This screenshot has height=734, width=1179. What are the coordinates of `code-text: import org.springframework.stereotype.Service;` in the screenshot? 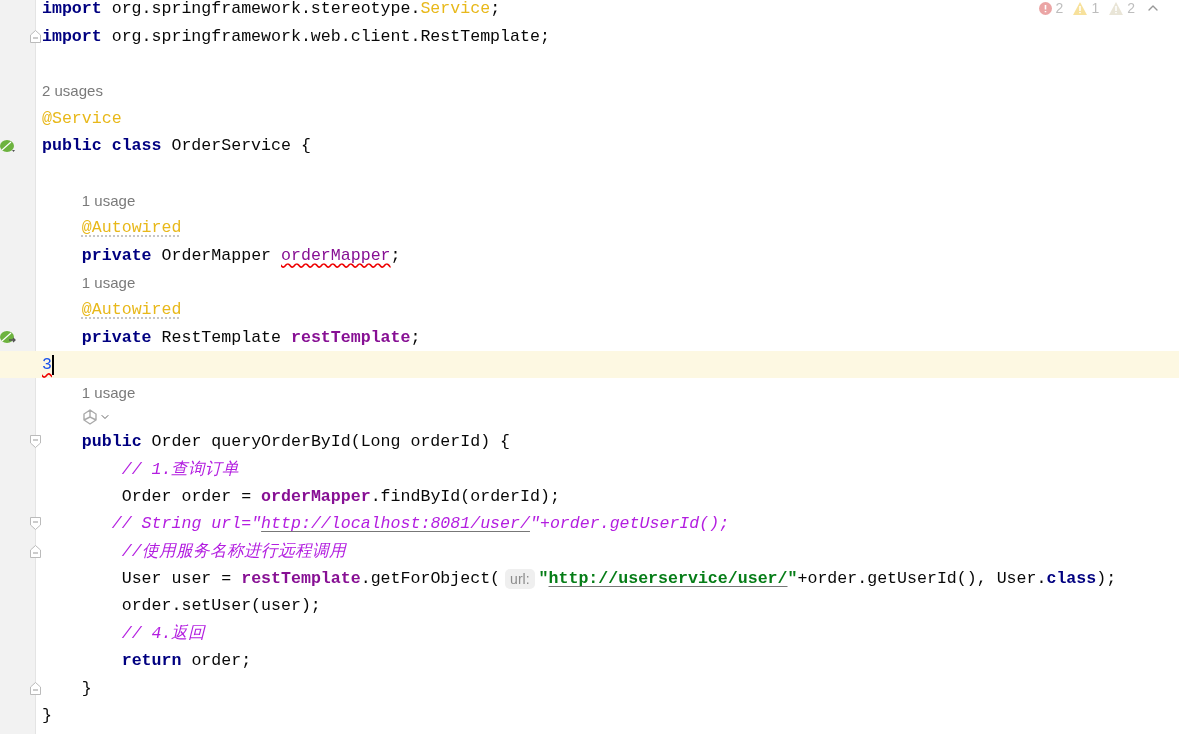 It's located at (271, 9).